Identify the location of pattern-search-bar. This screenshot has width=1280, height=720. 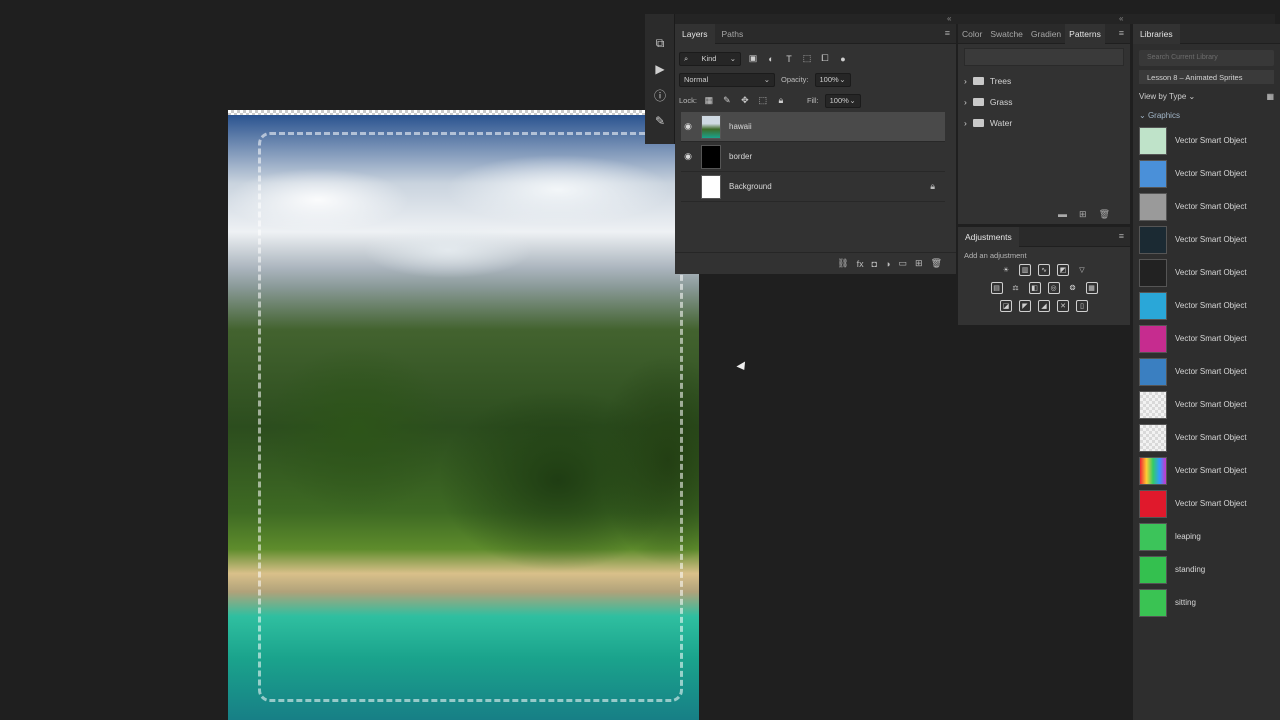
(1044, 57).